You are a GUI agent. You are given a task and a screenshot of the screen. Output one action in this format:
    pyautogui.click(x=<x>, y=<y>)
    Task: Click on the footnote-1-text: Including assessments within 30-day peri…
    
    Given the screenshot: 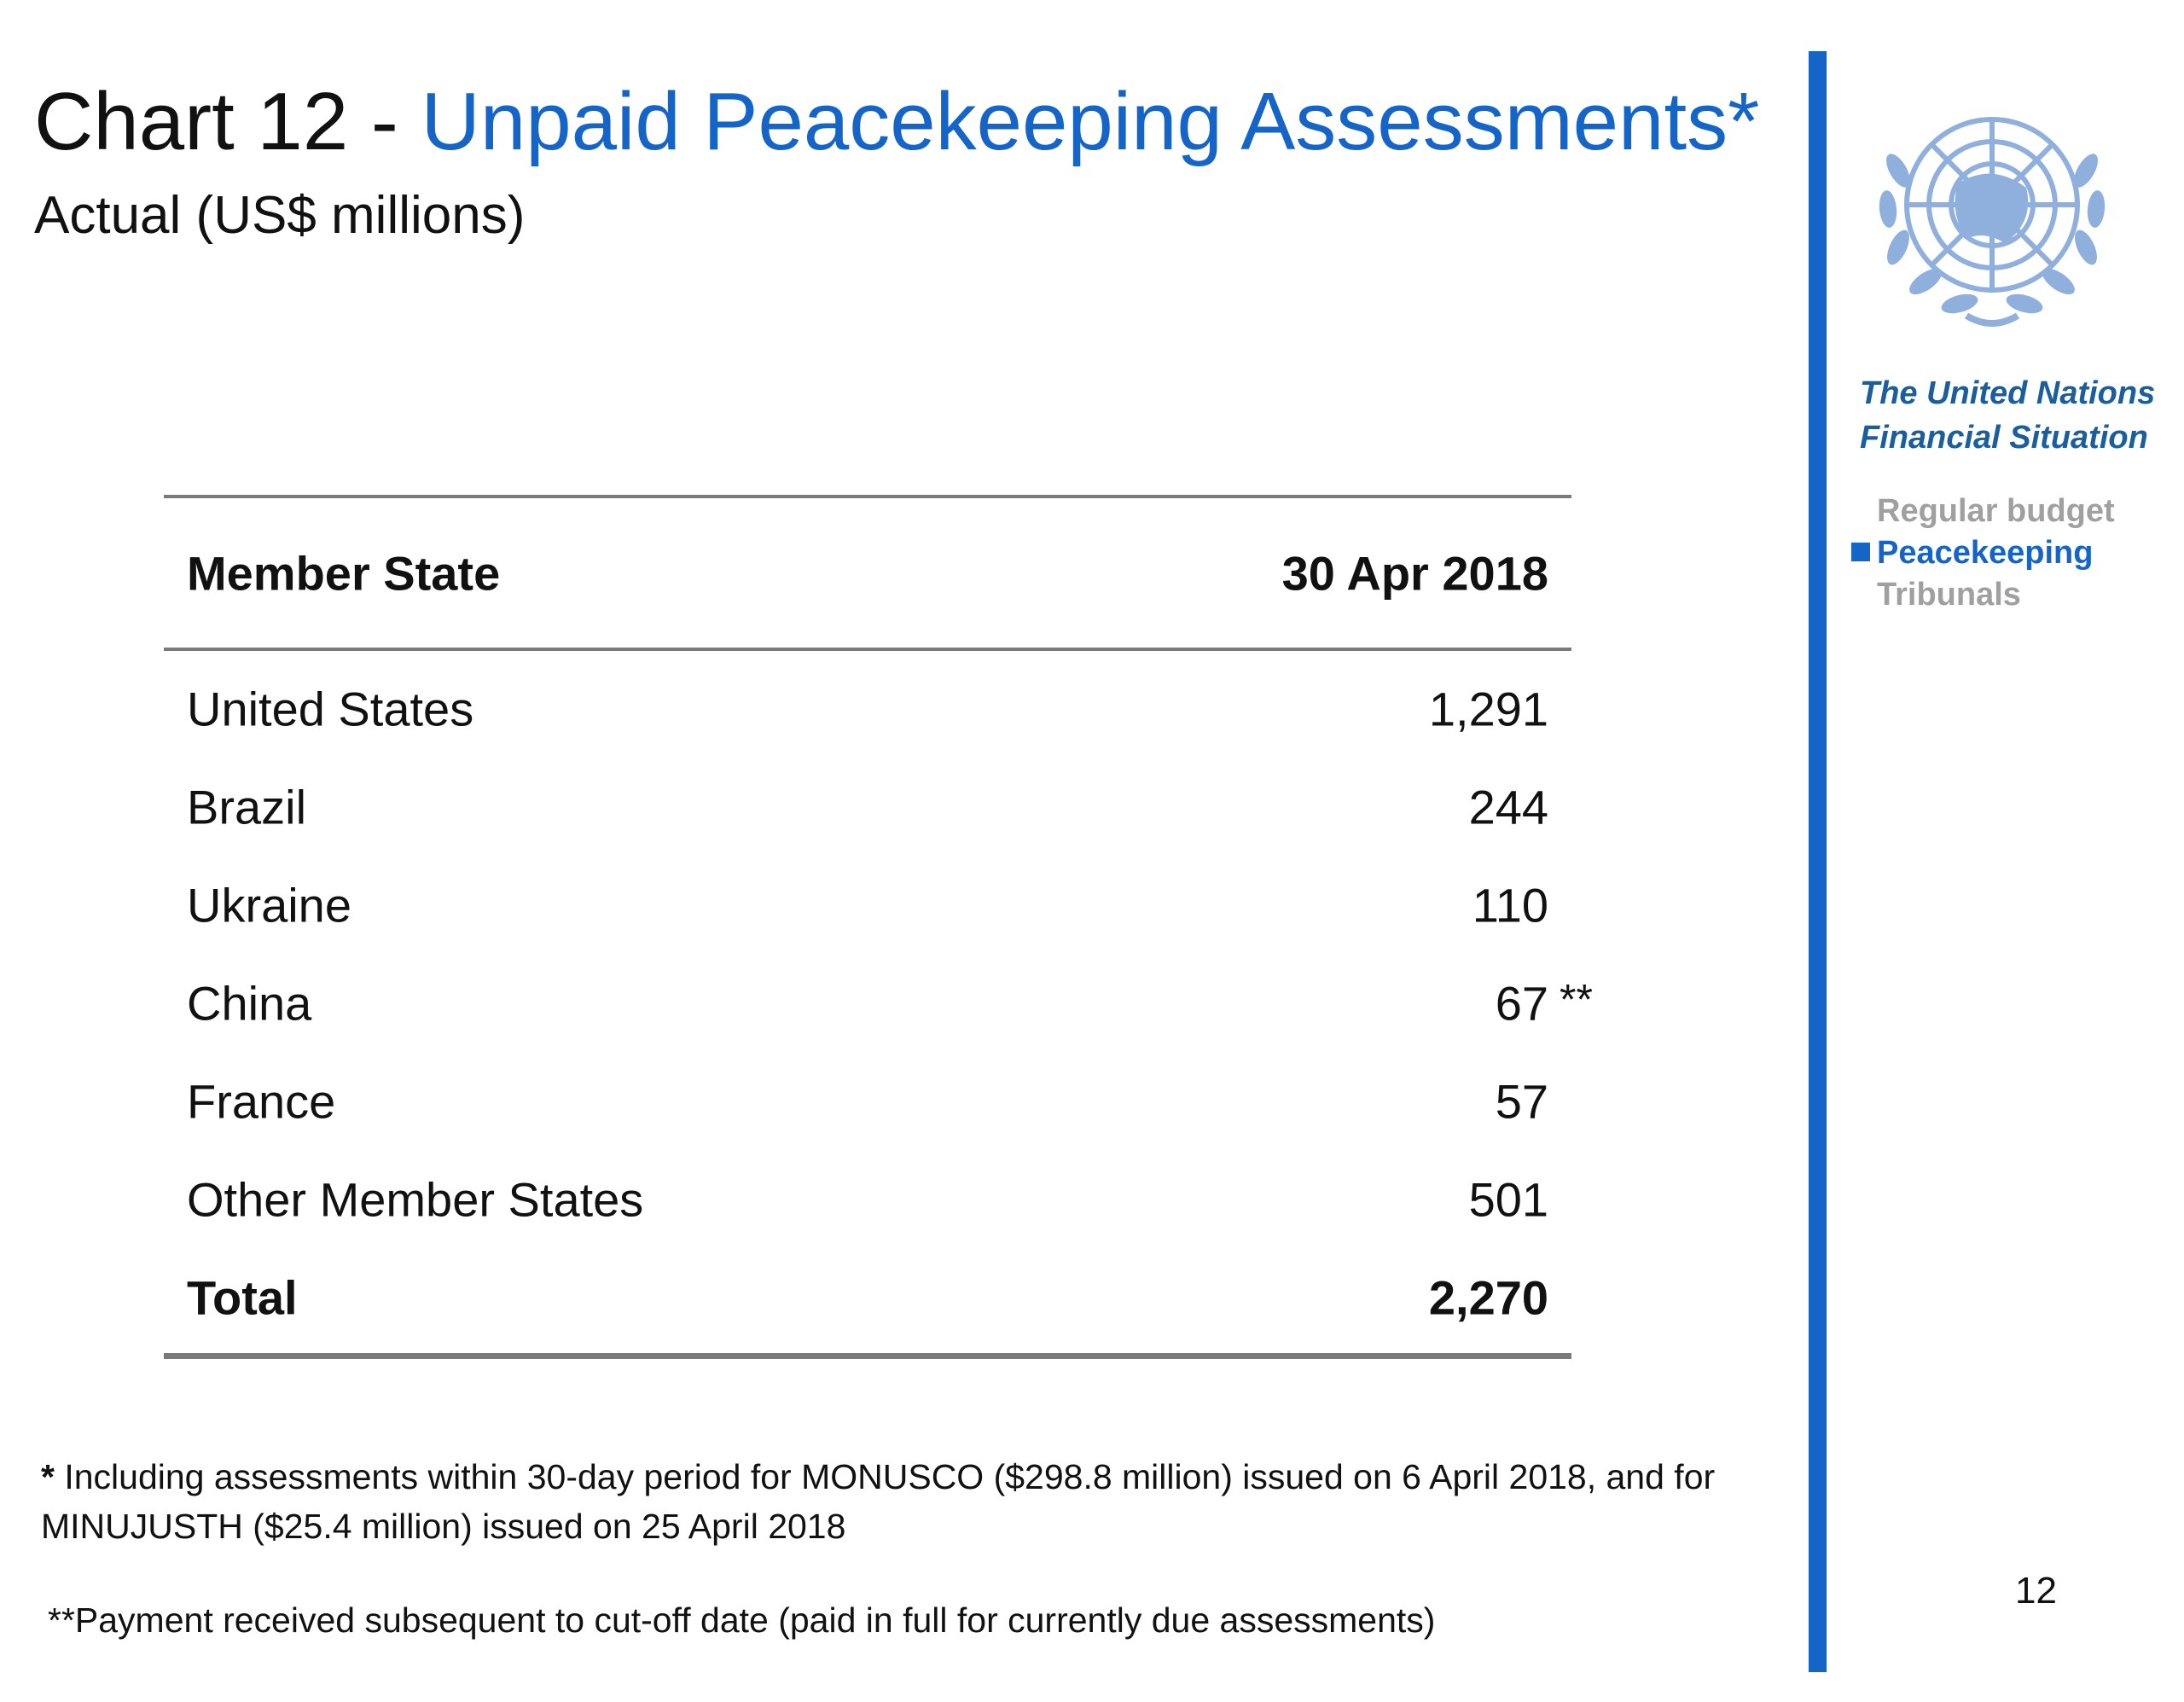 What is the action you would take?
    pyautogui.click(x=879, y=1501)
    